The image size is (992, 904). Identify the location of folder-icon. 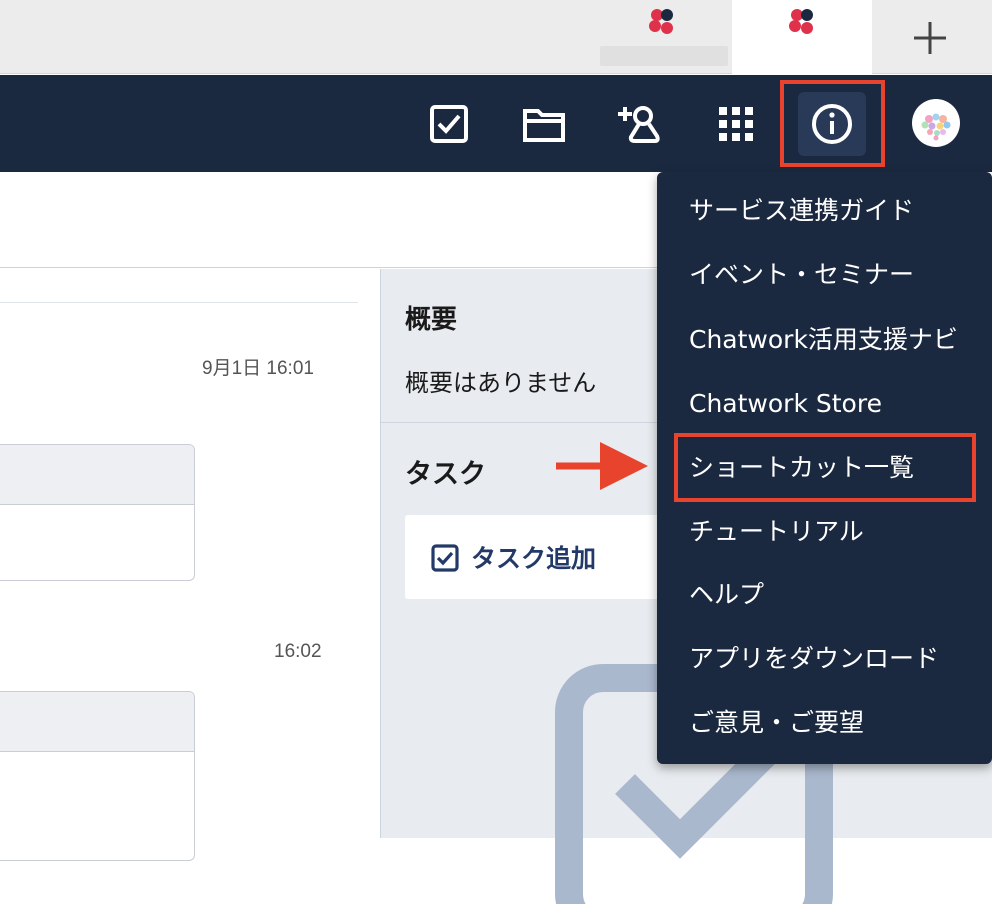
(544, 125).